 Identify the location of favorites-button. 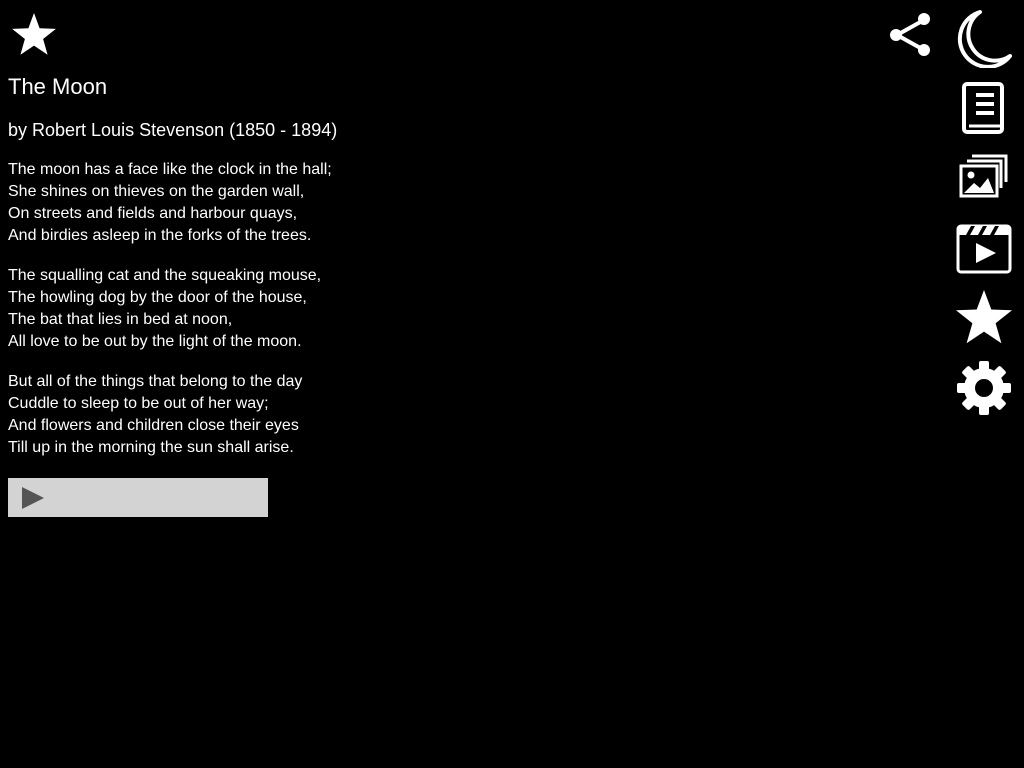
(984, 318).